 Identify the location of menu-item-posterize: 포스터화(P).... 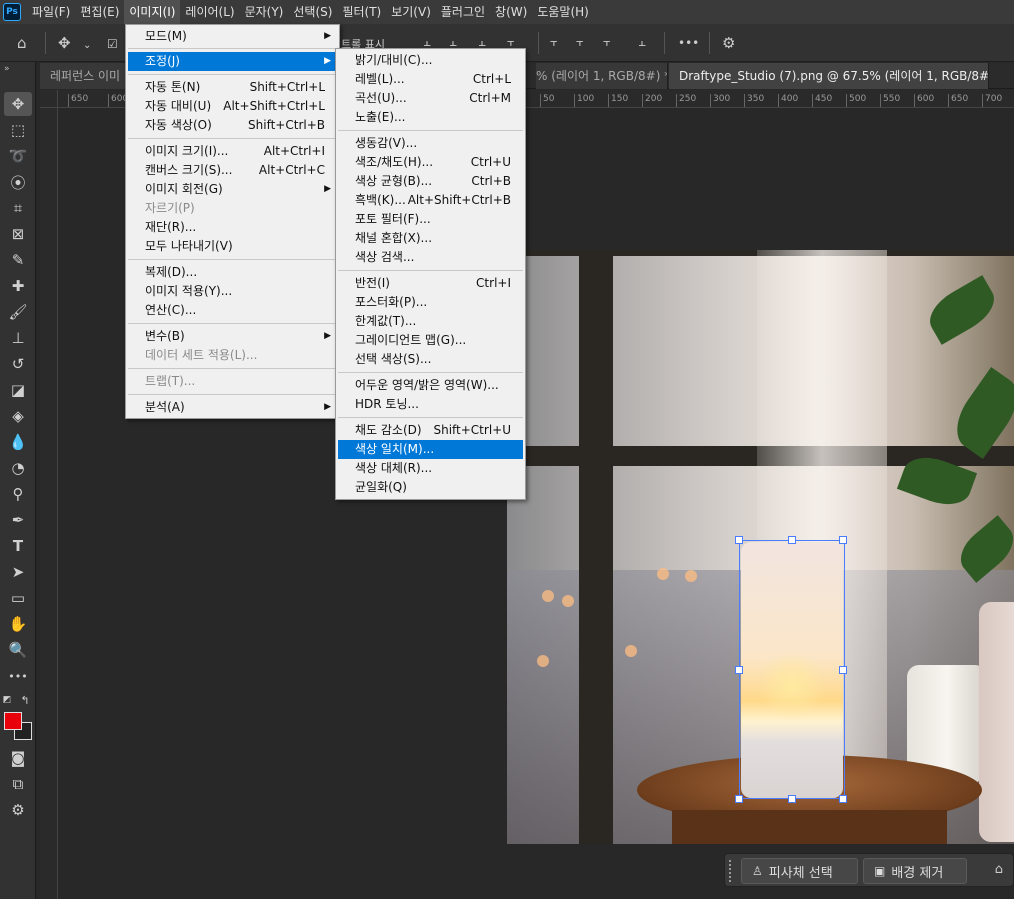
(430, 302).